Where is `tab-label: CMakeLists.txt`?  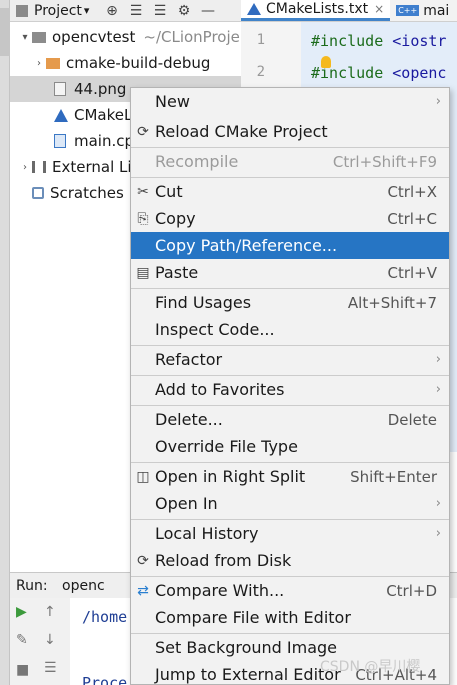 tab-label: CMakeLists.txt is located at coordinates (317, 9).